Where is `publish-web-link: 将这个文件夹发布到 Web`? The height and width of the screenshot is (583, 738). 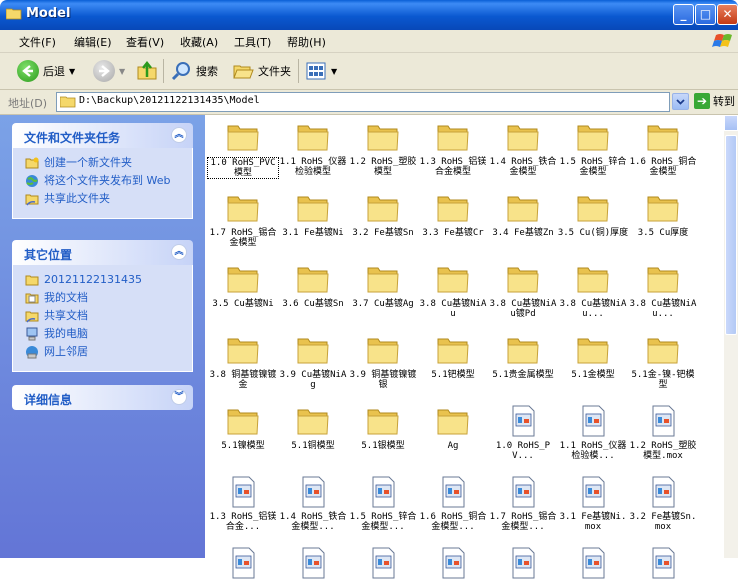 publish-web-link: 将这个文件夹发布到 Web is located at coordinates (108, 181).